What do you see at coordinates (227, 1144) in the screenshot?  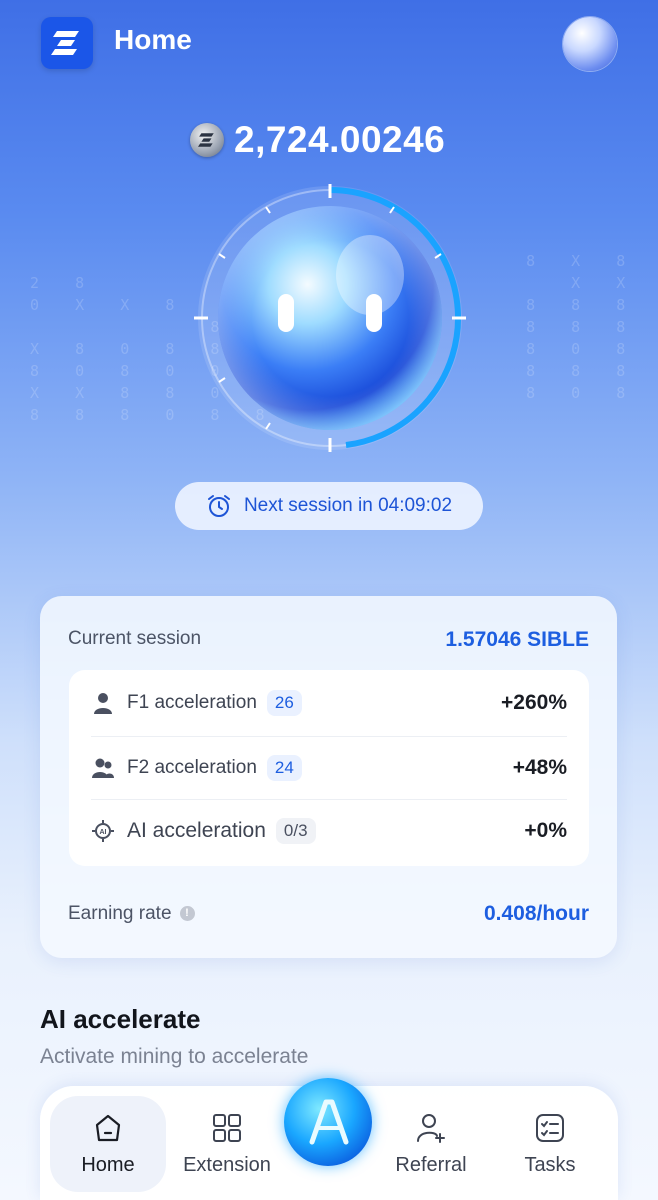 I see `nav-item-extension: Extension` at bounding box center [227, 1144].